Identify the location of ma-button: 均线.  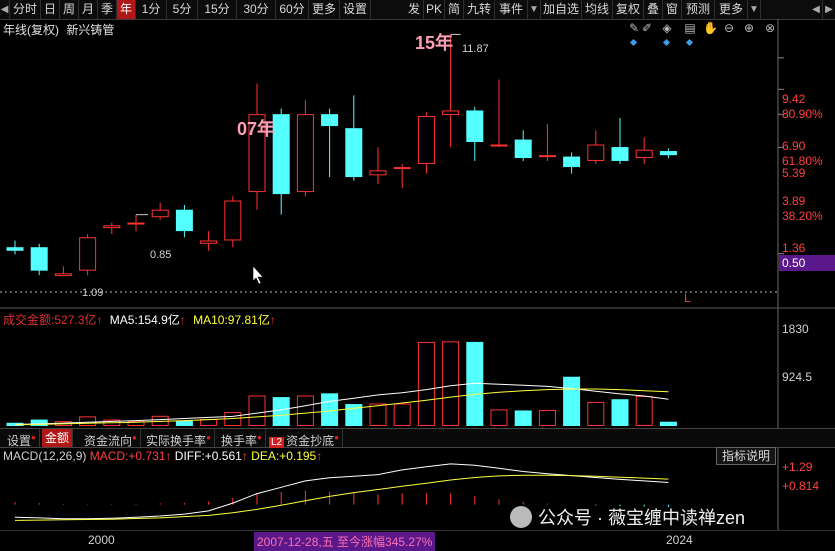
(597, 9).